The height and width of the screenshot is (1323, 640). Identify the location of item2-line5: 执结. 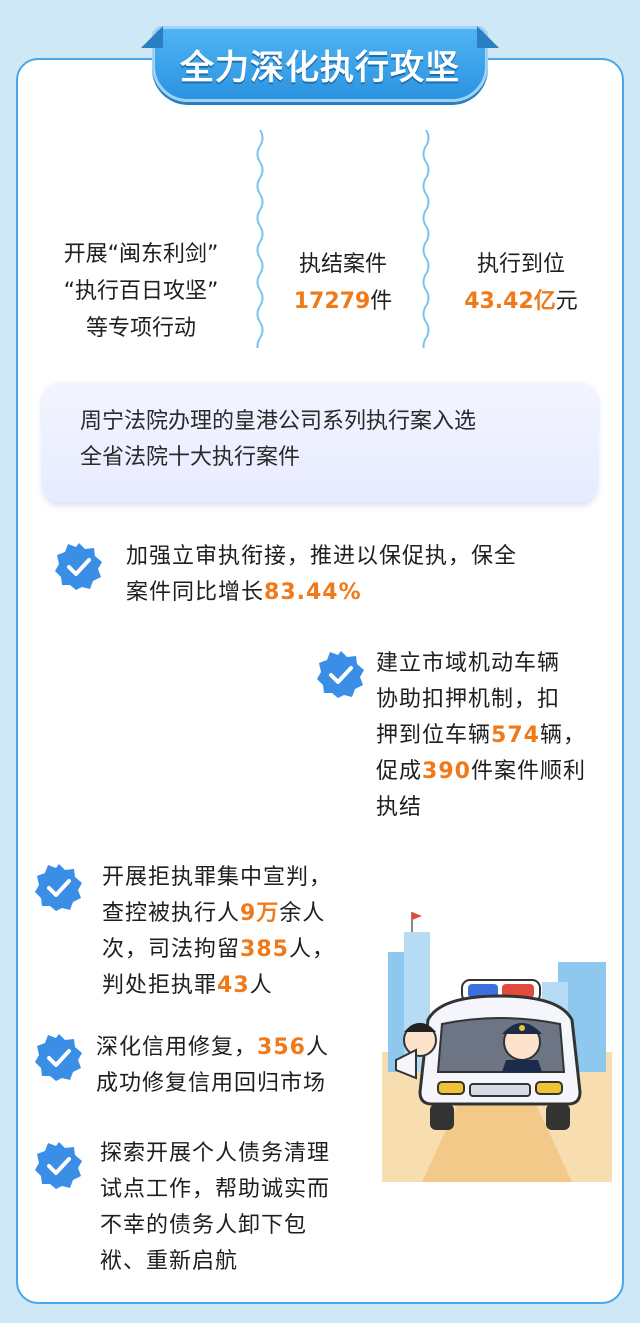
(399, 807).